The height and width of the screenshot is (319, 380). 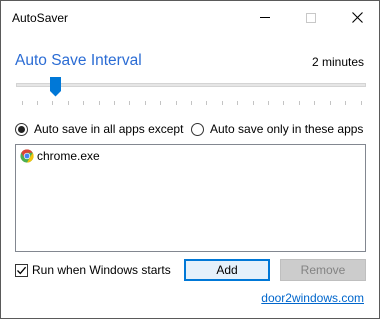 I want to click on maximize-icon, so click(x=311, y=17).